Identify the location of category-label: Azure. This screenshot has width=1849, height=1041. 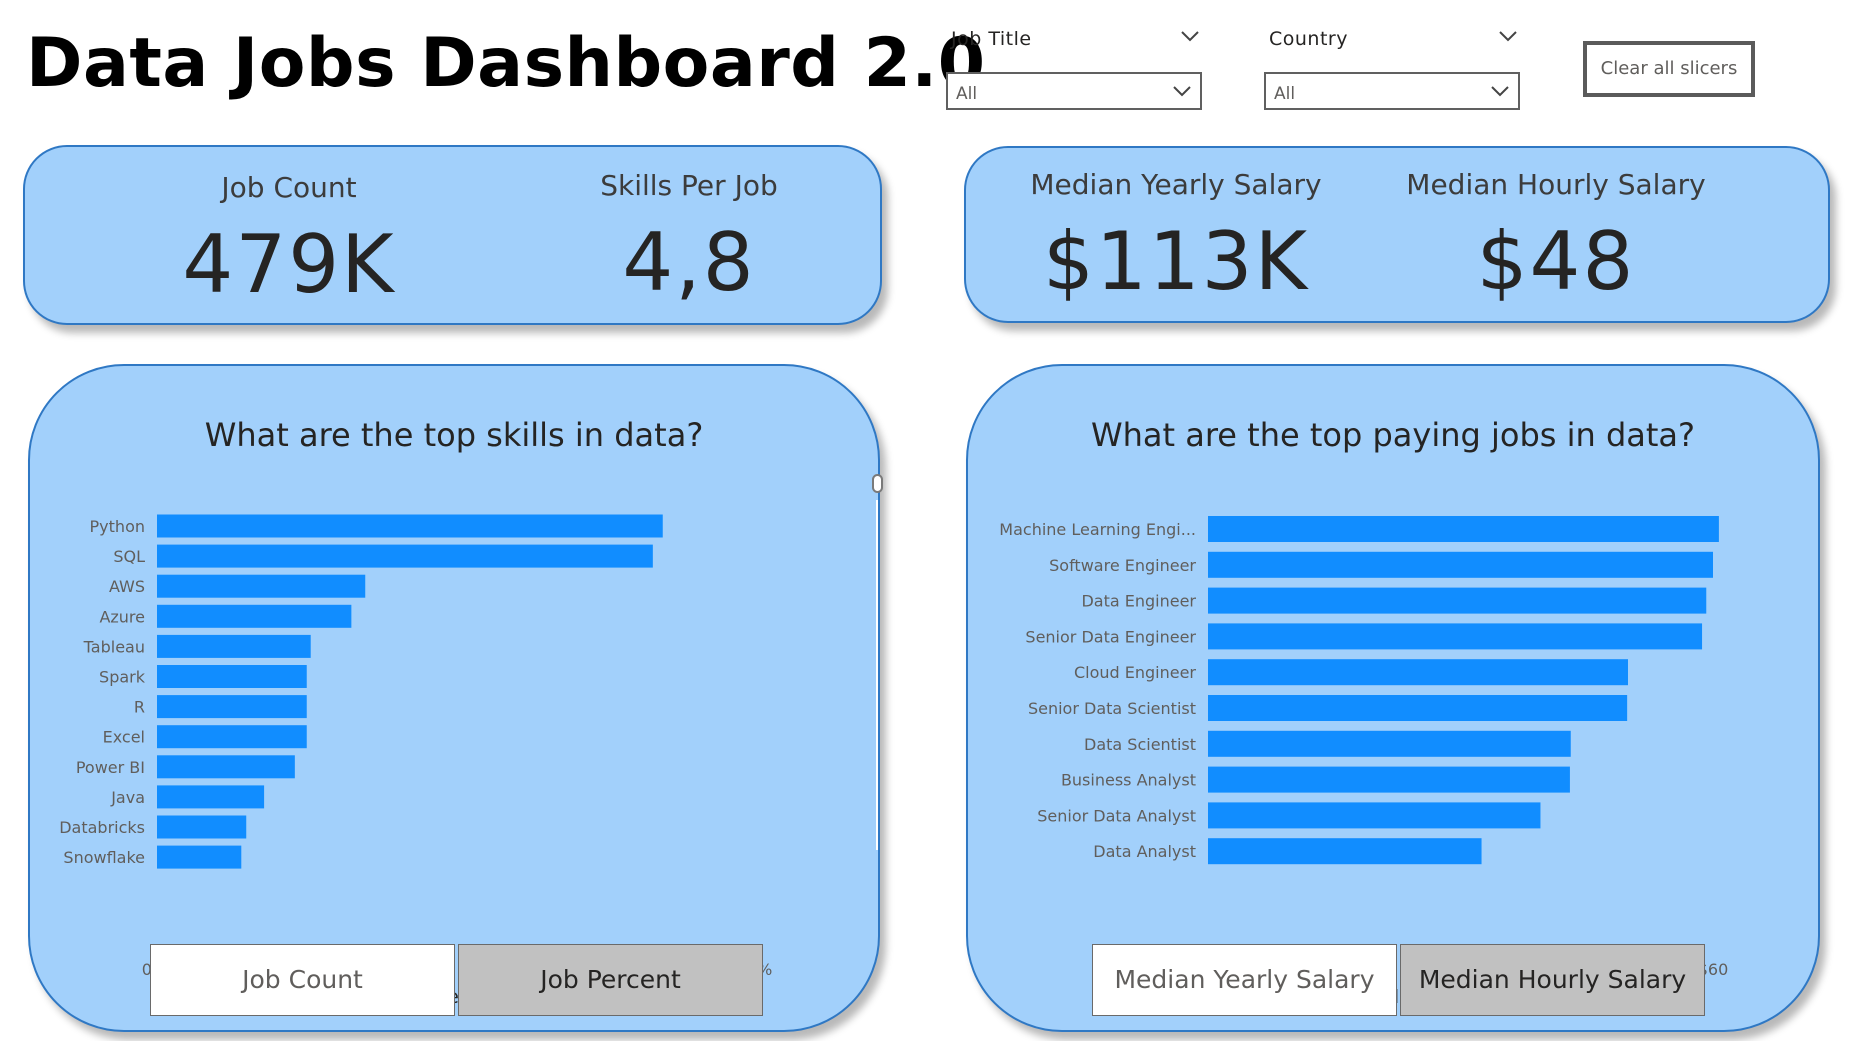
(122, 616).